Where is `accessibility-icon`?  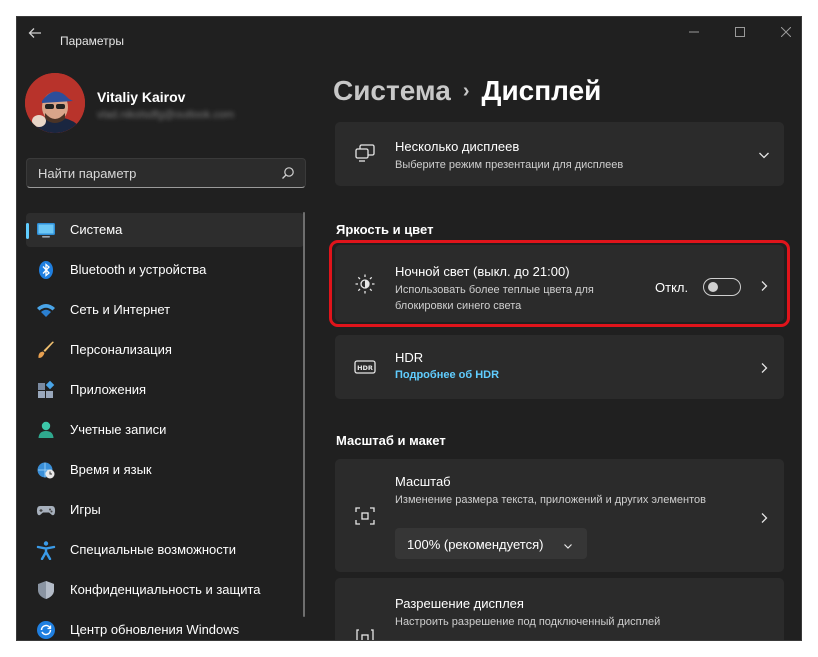 accessibility-icon is located at coordinates (46, 550).